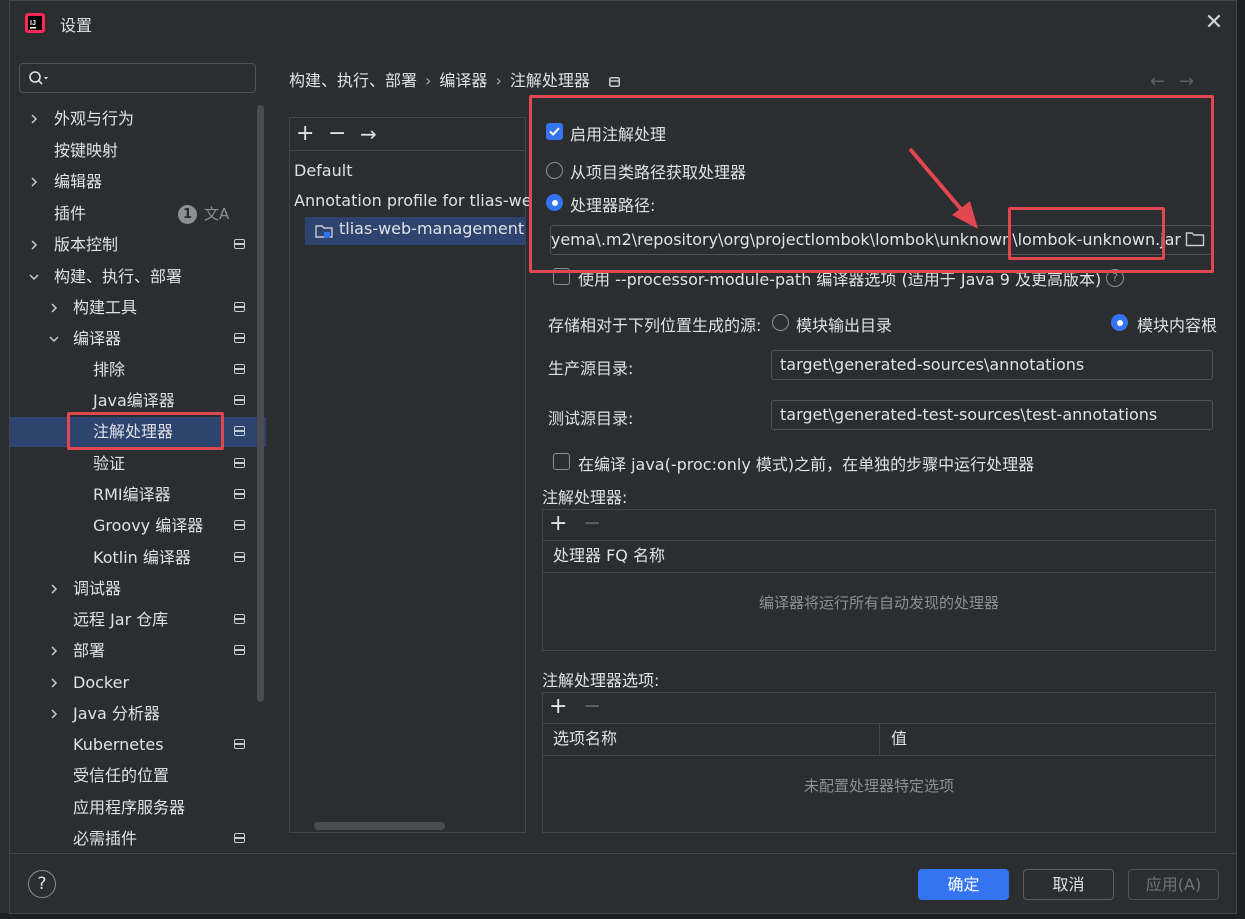 This screenshot has width=1245, height=919. Describe the element at coordinates (806, 464) in the screenshot. I see `run-before-label: 在编译 java(-proc:only 模式)之前，在单独的步骤中运行处理器` at that location.